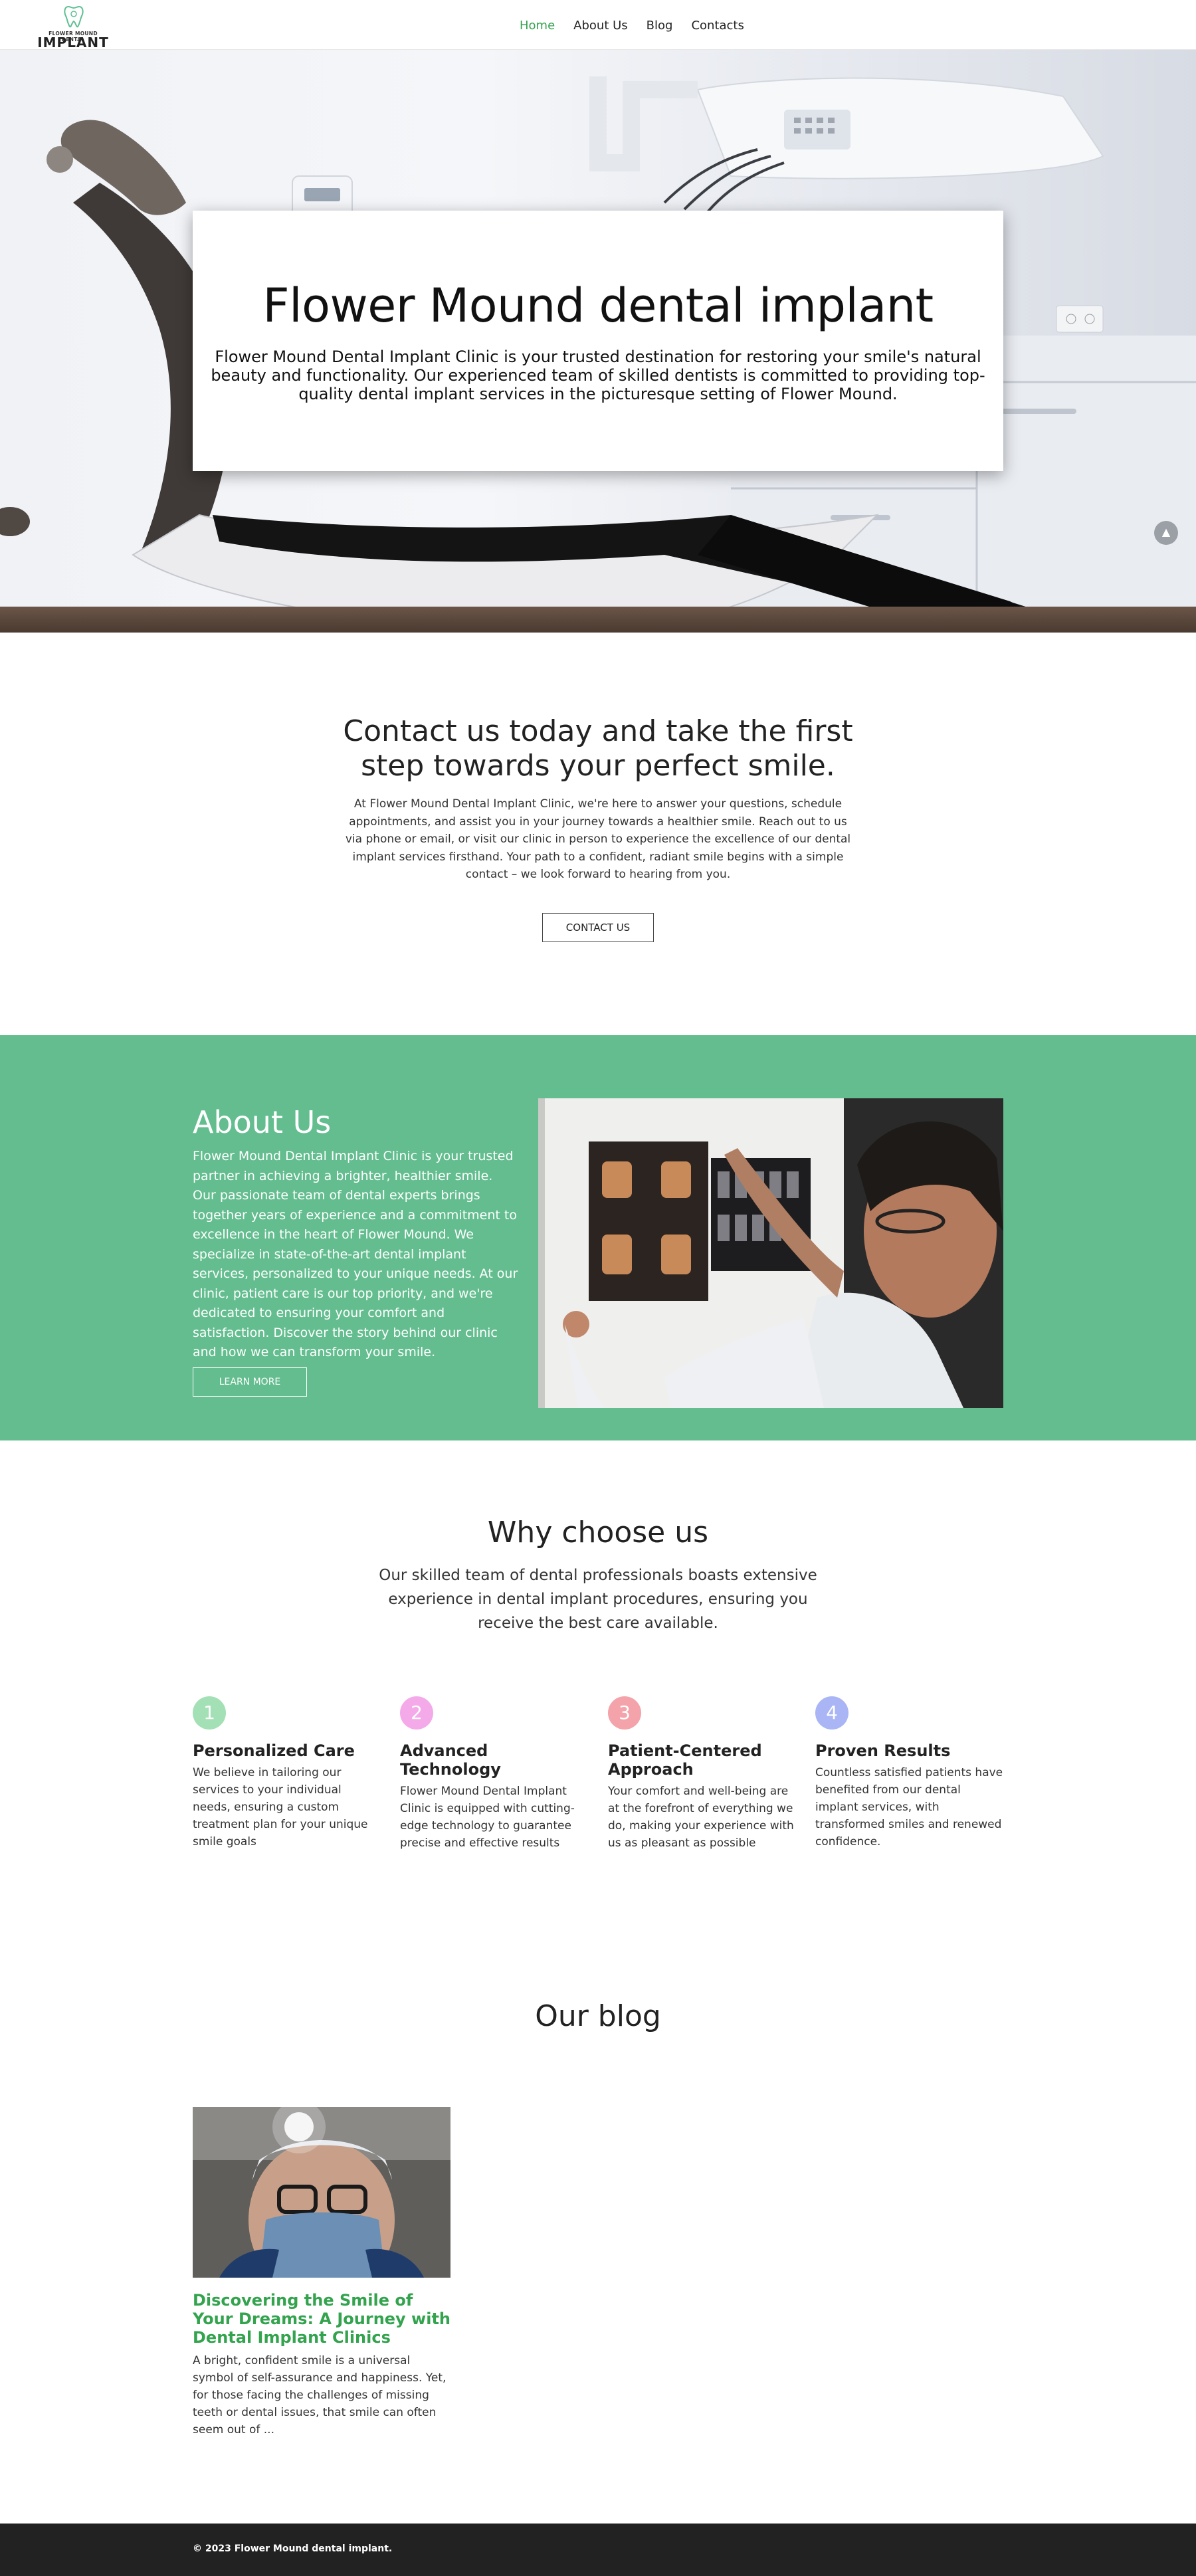 The image size is (1196, 2576). I want to click on nav-link-contacts: Contacts, so click(717, 26).